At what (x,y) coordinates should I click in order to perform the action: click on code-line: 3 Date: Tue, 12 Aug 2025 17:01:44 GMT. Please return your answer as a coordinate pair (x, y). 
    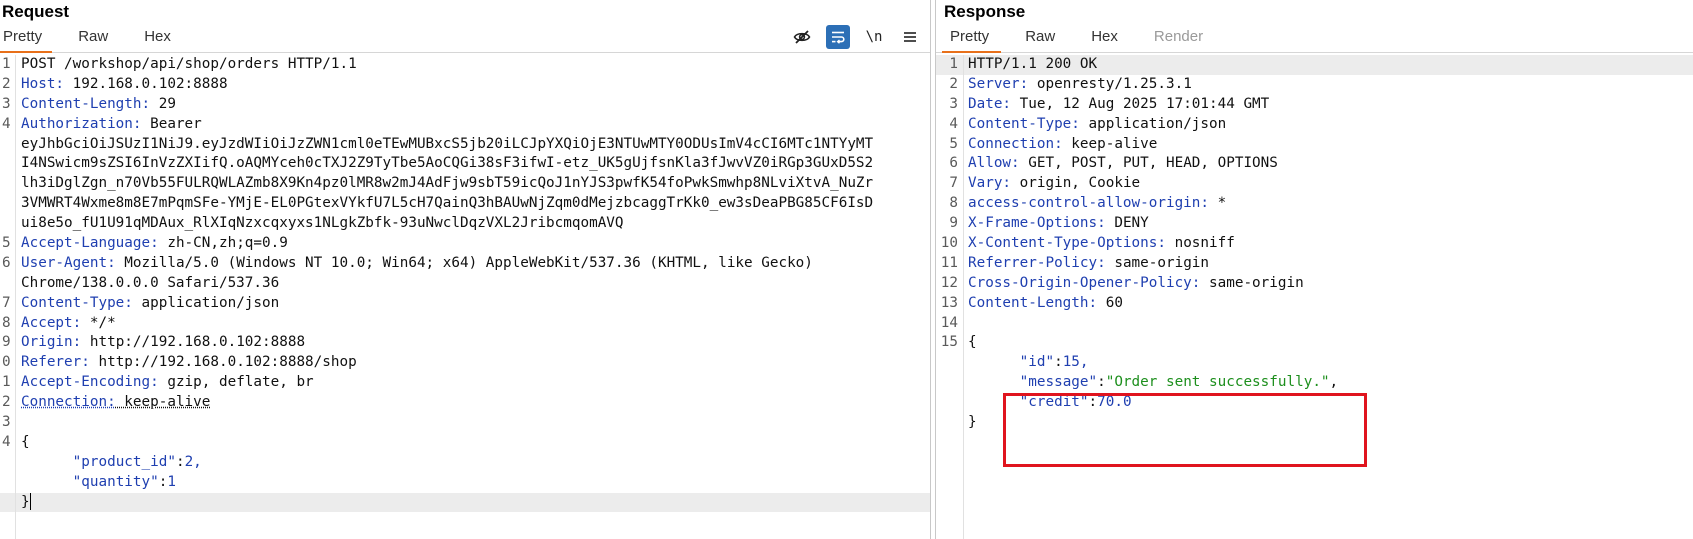
    Looking at the image, I should click on (1314, 105).